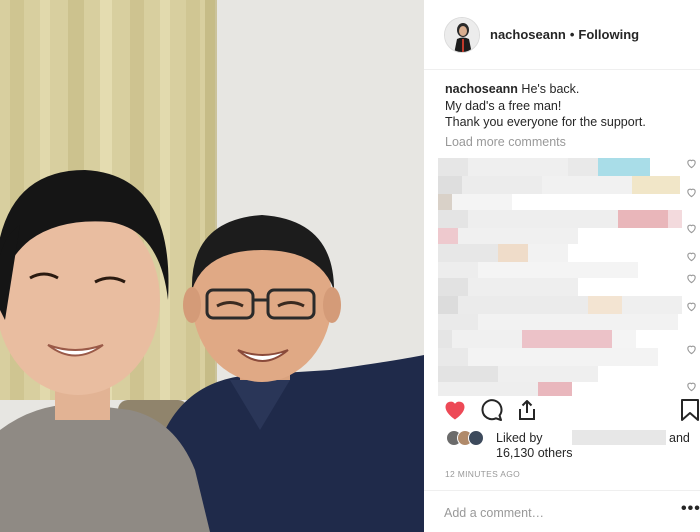 This screenshot has width=700, height=532. What do you see at coordinates (544, 513) in the screenshot?
I see `add-comment-input` at bounding box center [544, 513].